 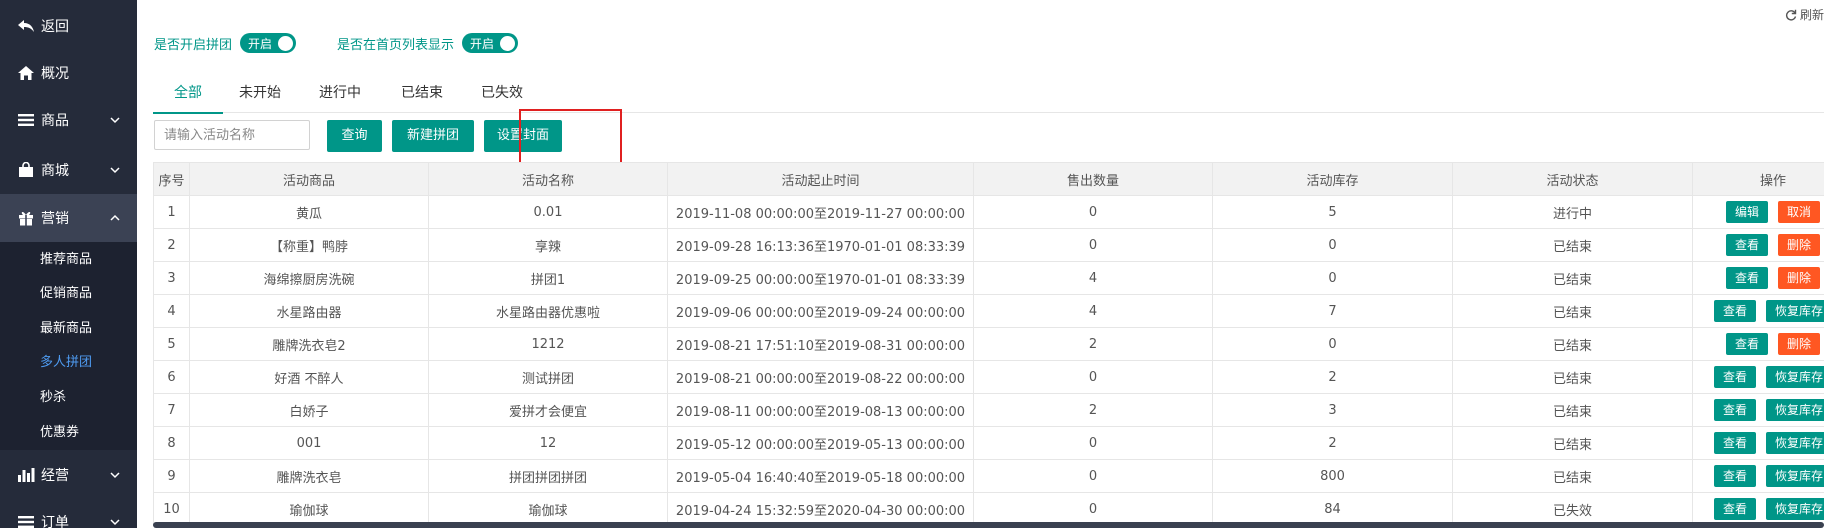 I want to click on column-header: 活动名称, so click(x=548, y=179).